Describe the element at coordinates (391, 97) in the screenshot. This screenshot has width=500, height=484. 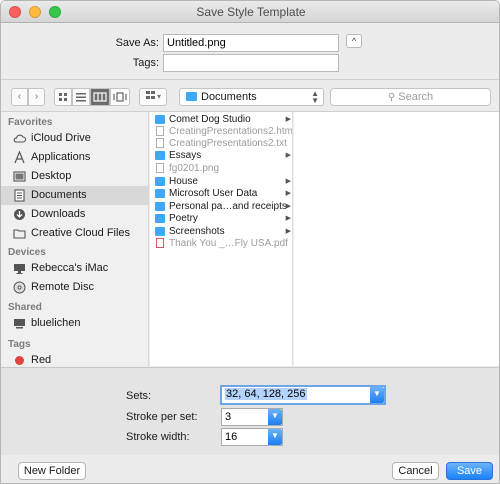
I see `search-icon: ⚲` at that location.